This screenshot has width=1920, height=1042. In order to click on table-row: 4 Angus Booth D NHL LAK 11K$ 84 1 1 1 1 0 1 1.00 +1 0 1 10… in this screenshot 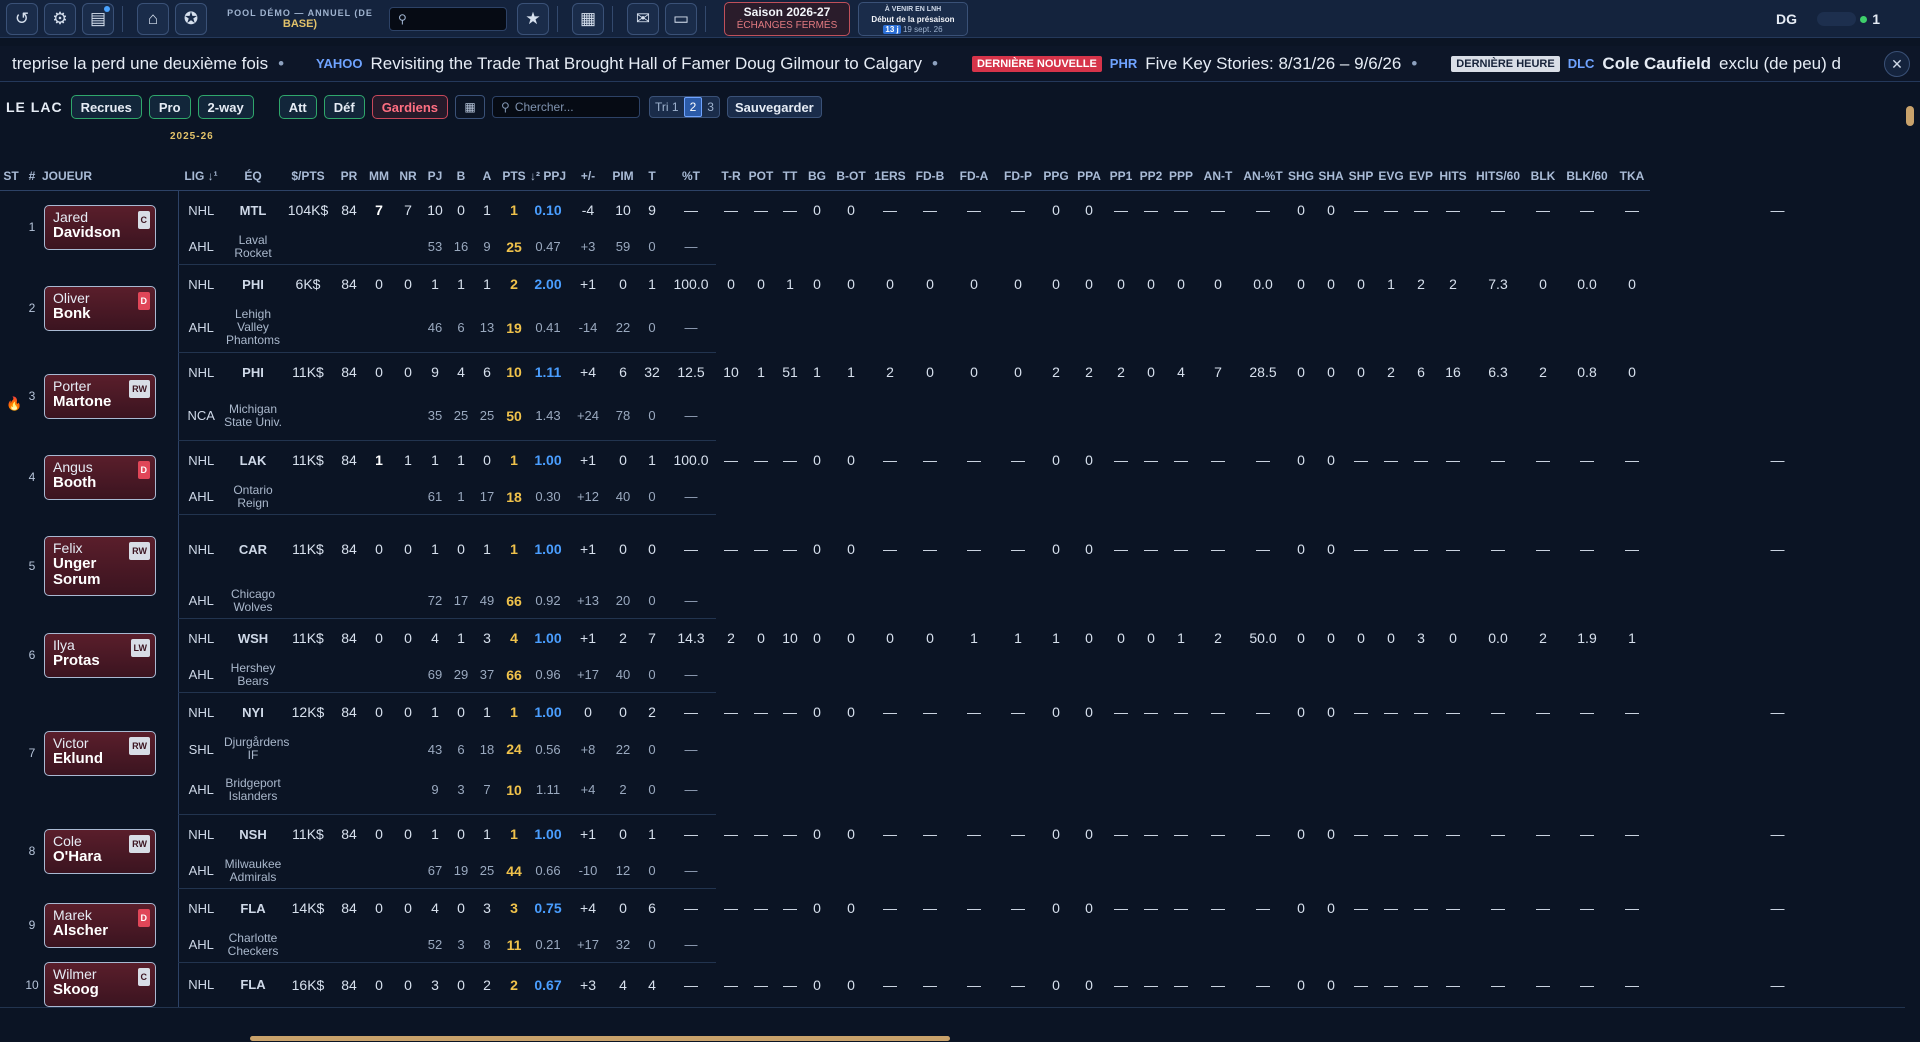, I will do `click(952, 470)`.